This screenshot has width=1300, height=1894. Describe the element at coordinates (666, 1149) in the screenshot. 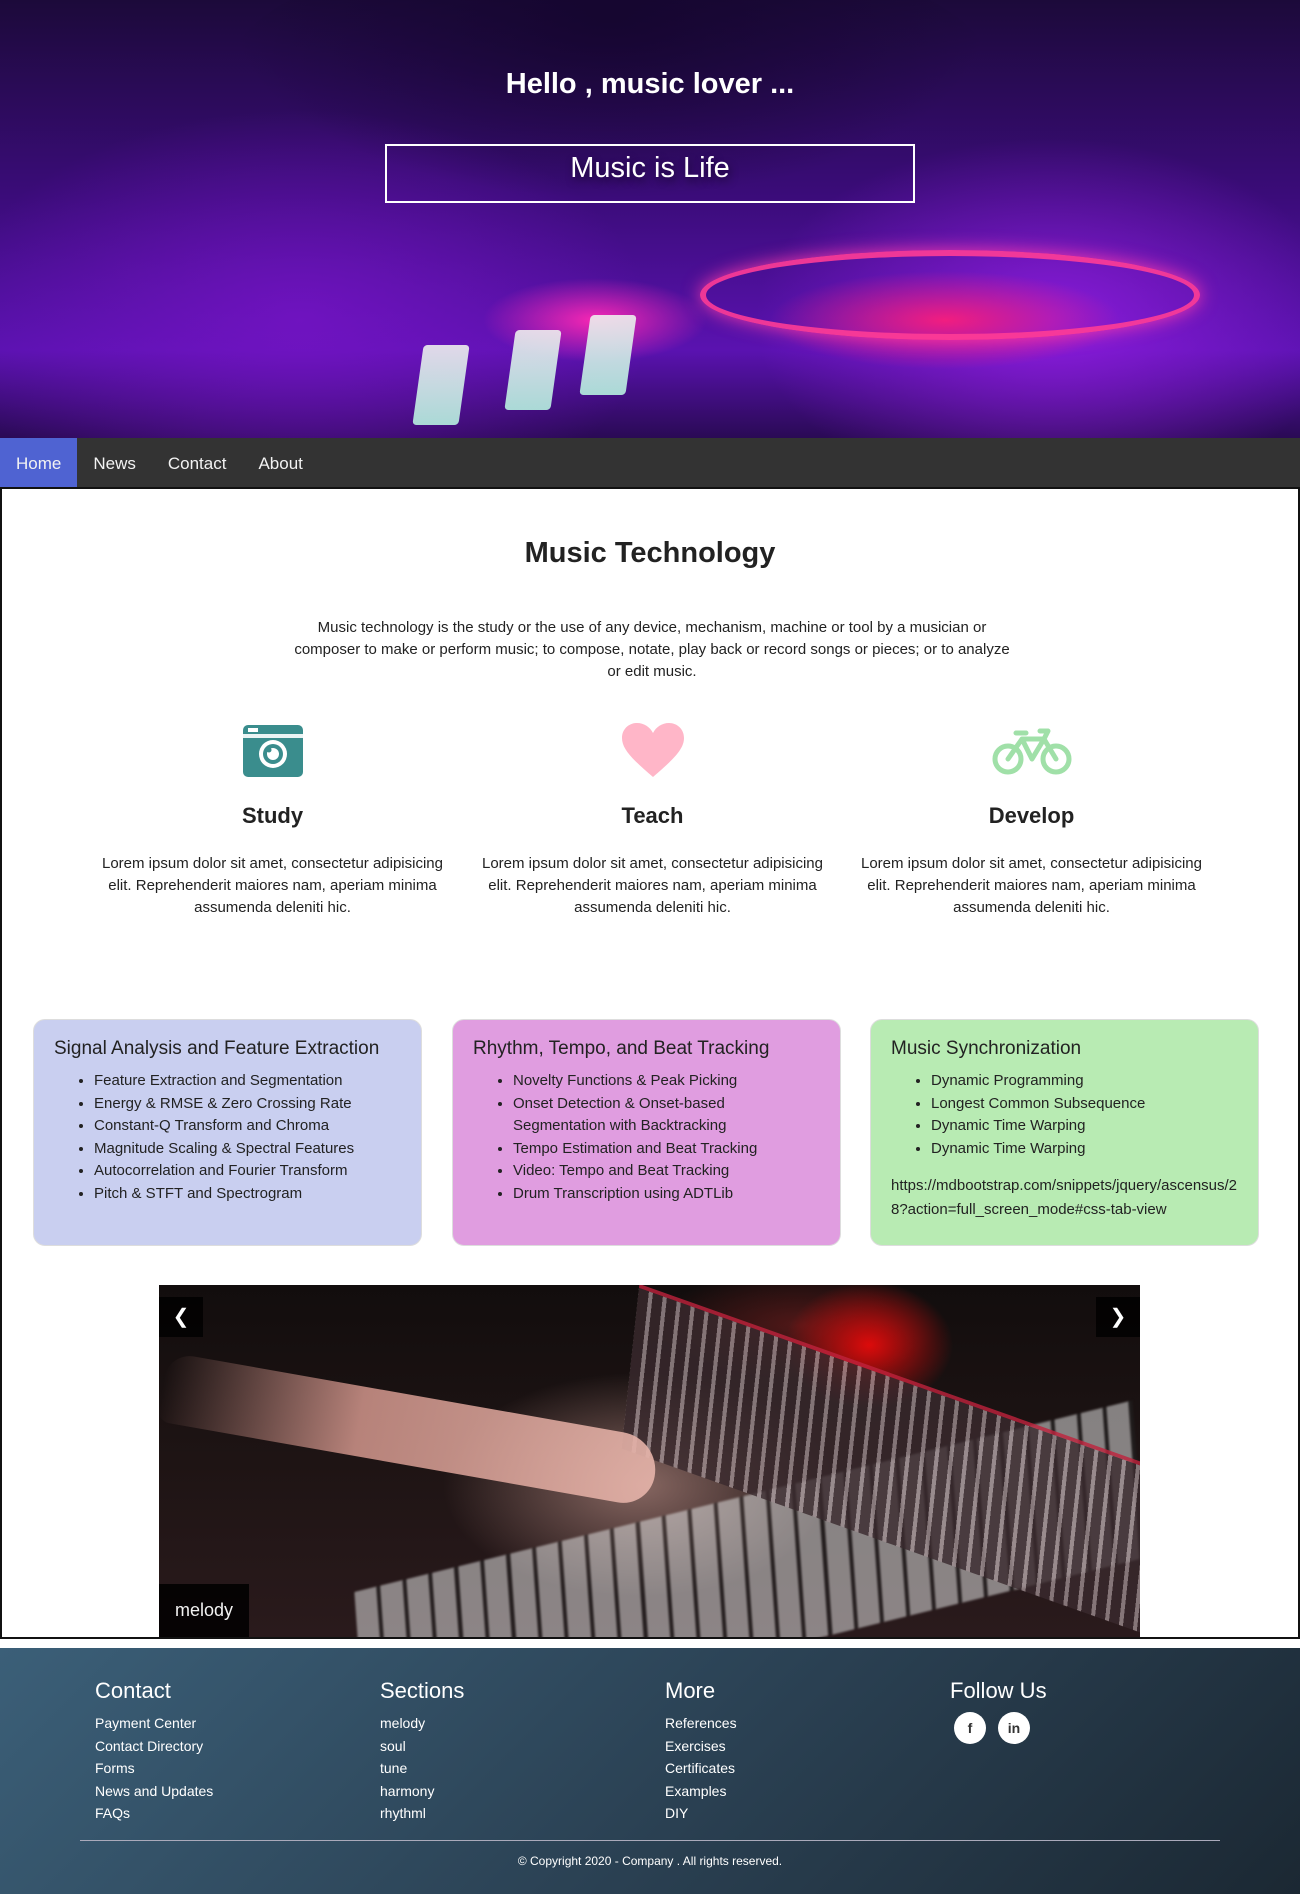

I see `list-item: Tempo Estimation and Beat Tracking` at that location.